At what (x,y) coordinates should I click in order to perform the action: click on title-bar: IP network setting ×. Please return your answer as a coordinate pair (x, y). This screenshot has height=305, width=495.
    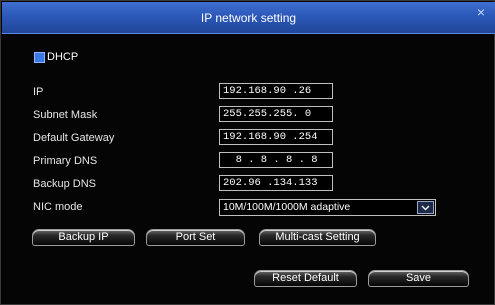
    Looking at the image, I should click on (248, 18).